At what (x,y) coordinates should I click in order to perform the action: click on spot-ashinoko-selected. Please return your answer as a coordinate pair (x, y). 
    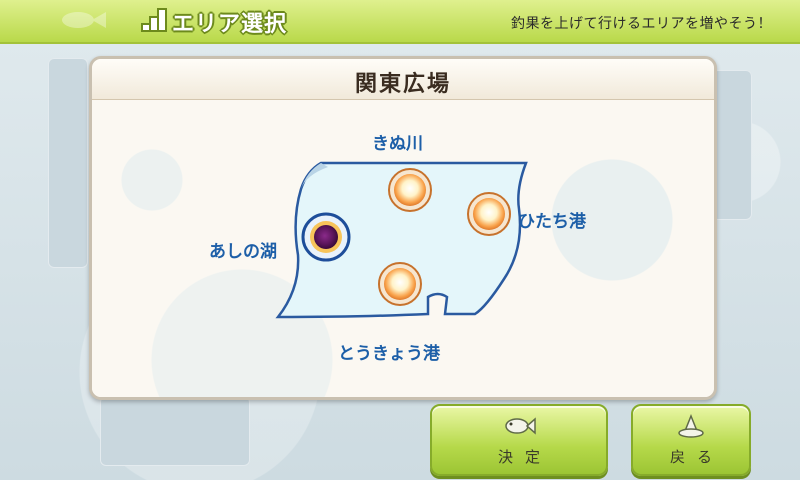
    Looking at the image, I should click on (326, 237).